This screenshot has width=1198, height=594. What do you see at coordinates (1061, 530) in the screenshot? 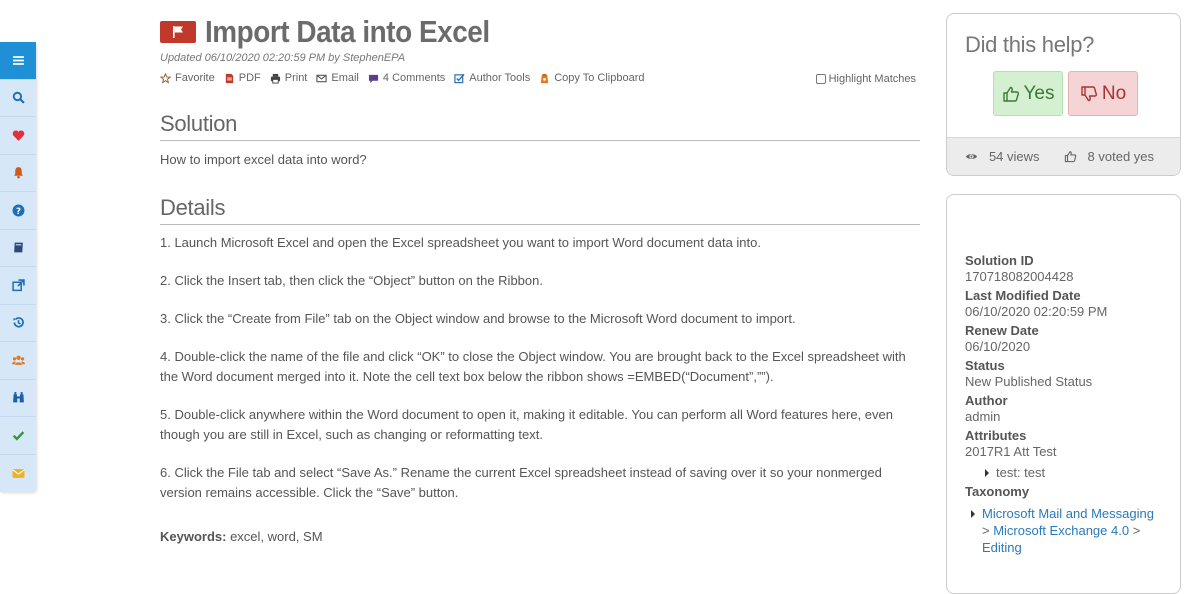
I see `taxonomy-link-exchange: Microsoft Exchange 4.0` at bounding box center [1061, 530].